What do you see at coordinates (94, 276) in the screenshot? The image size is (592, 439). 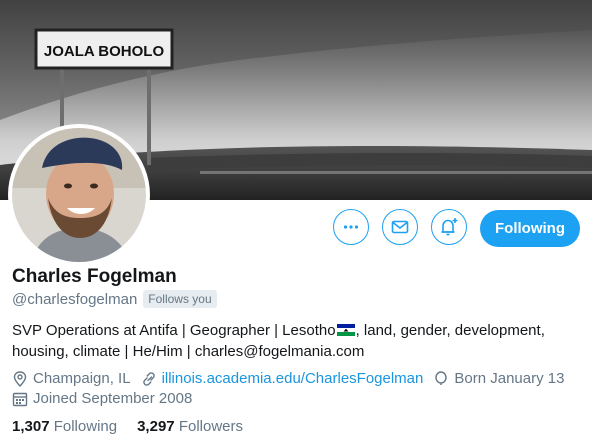 I see `profile-name: Charles Fogelman` at bounding box center [94, 276].